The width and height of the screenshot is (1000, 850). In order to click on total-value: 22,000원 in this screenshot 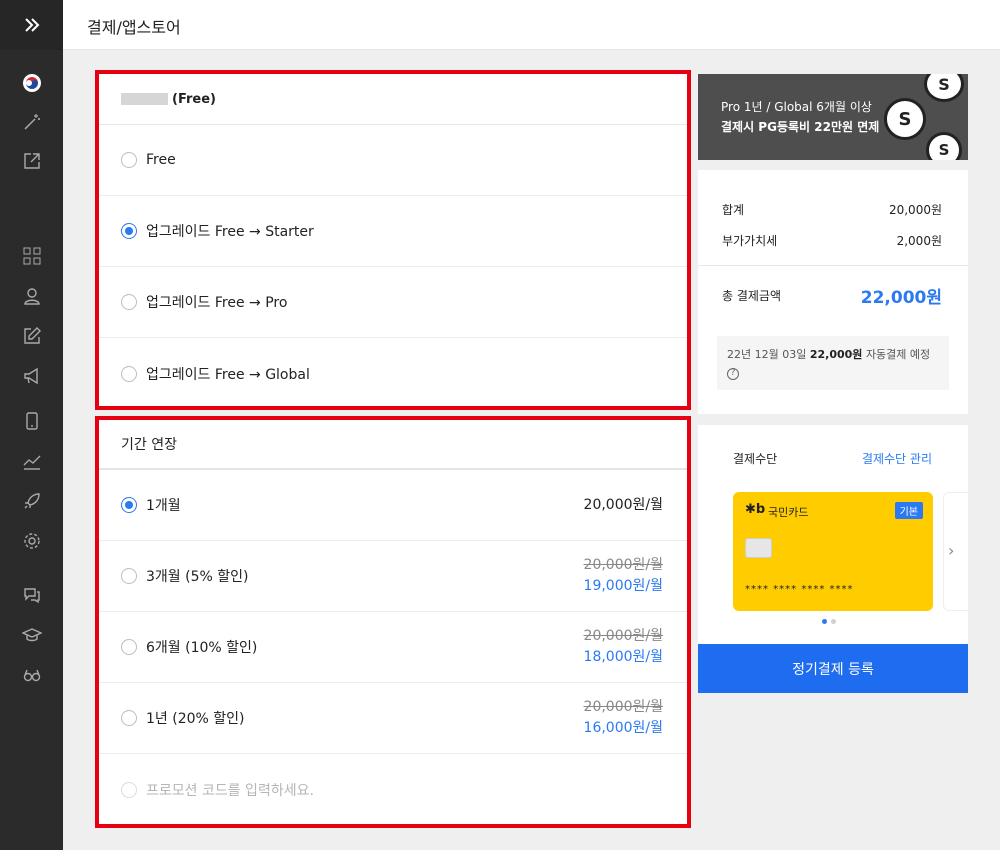, I will do `click(901, 298)`.